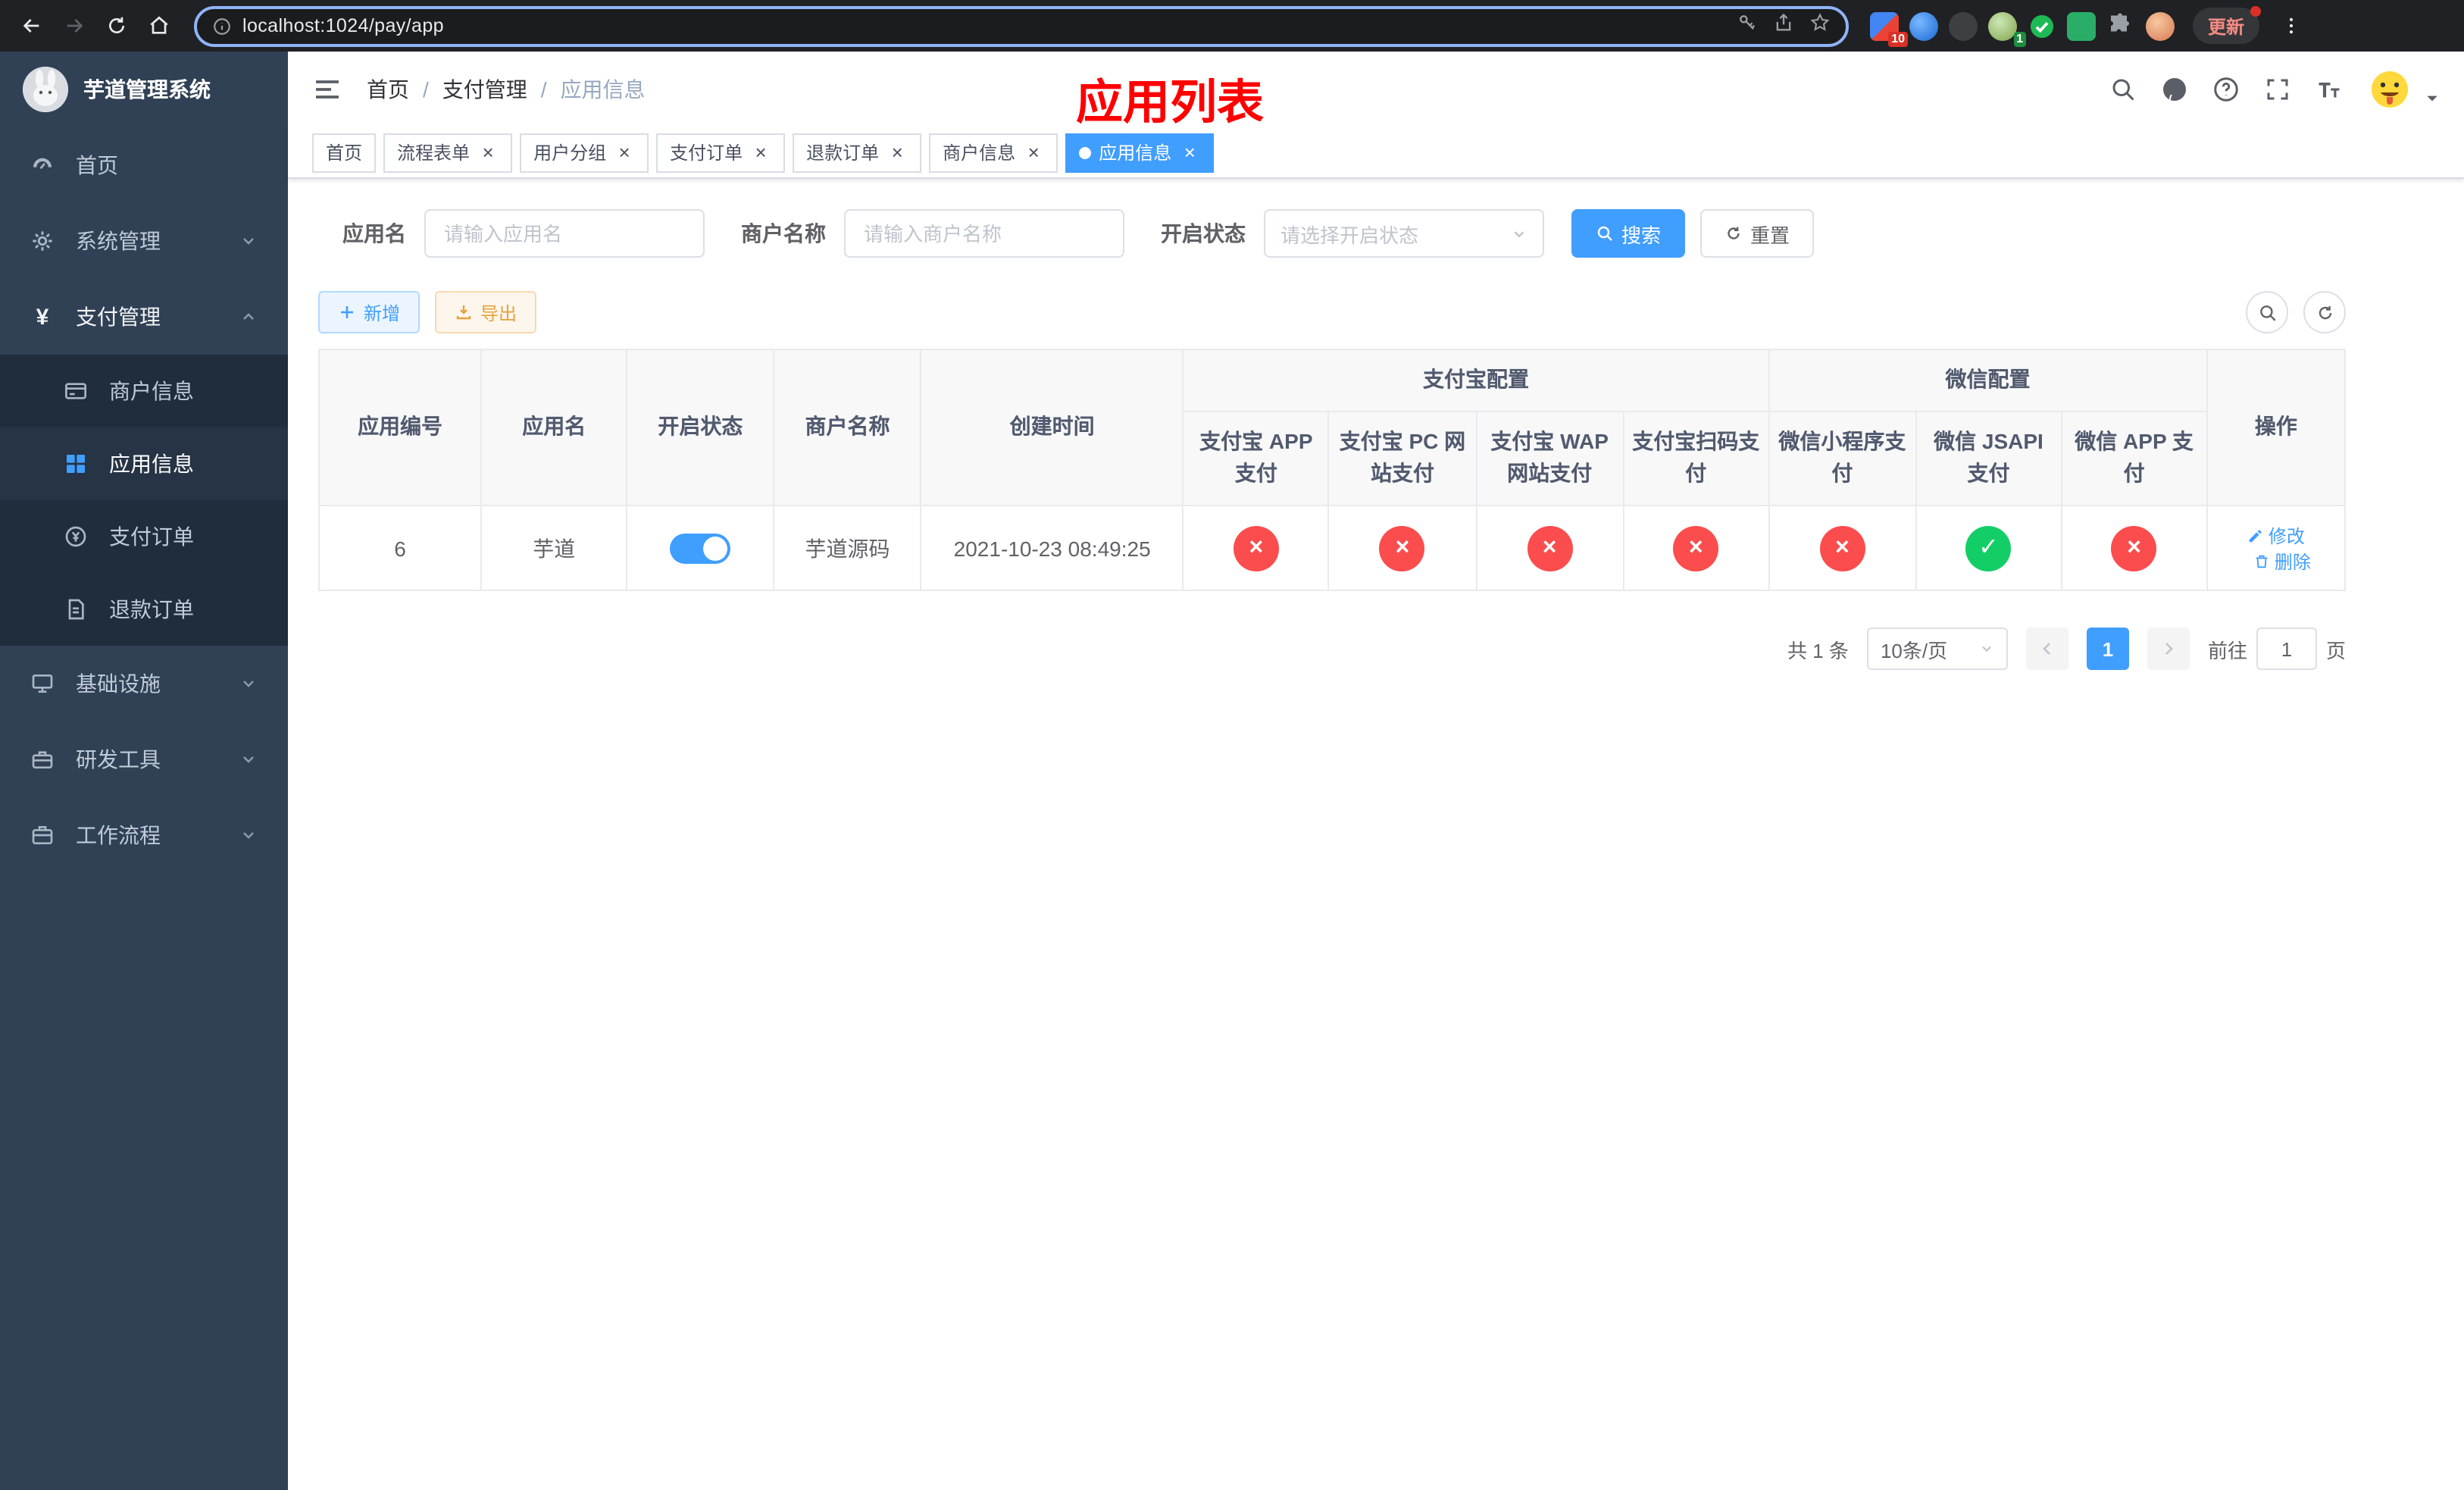 This screenshot has height=1490, width=2464. What do you see at coordinates (76, 536) in the screenshot?
I see `pay-order-icon` at bounding box center [76, 536].